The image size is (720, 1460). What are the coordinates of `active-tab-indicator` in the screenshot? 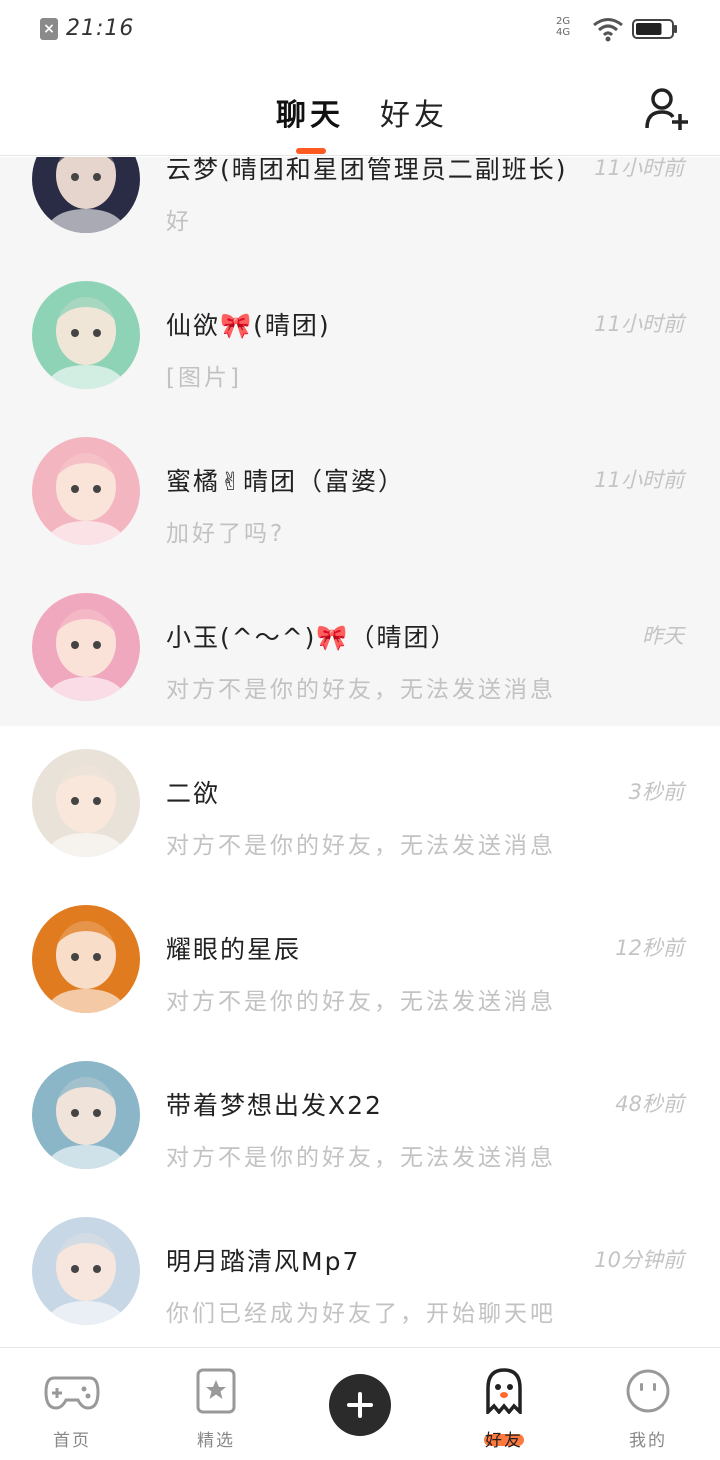 It's located at (311, 151).